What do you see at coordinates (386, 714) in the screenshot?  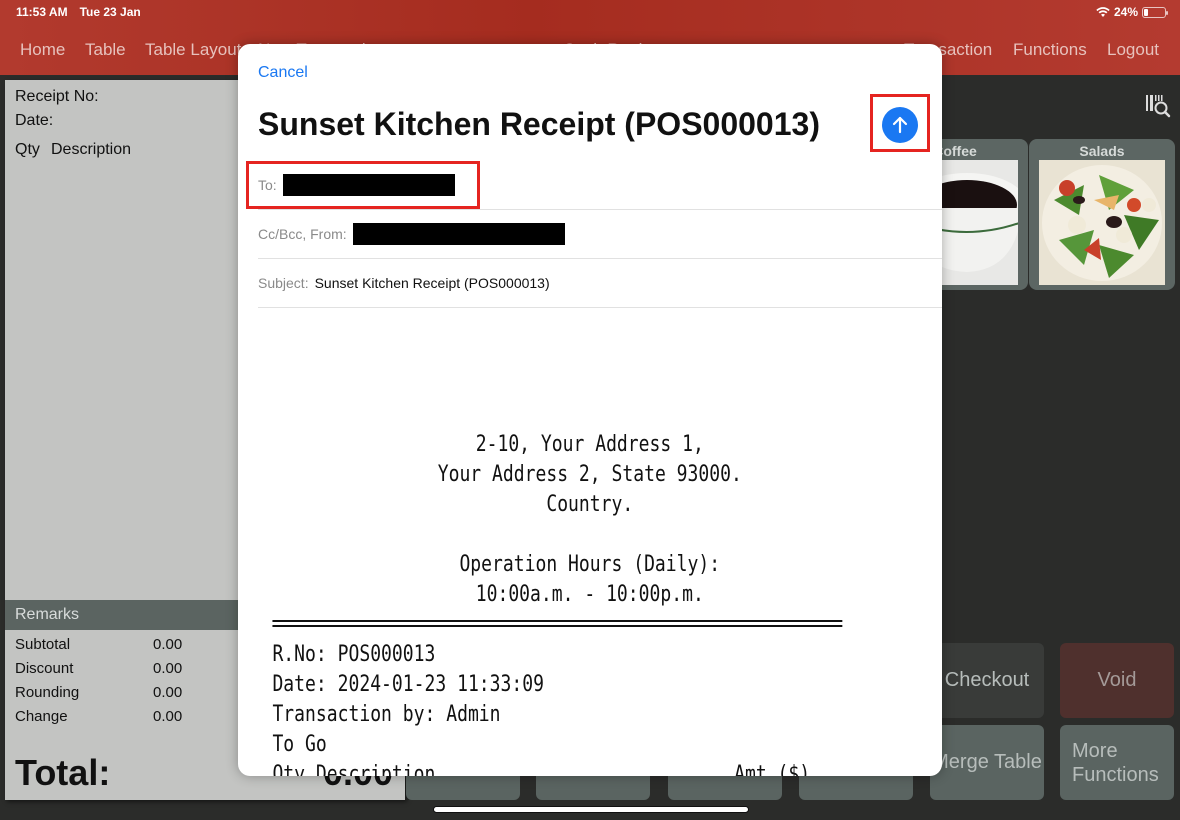 I see `transaction-by: Transaction by: Admin` at bounding box center [386, 714].